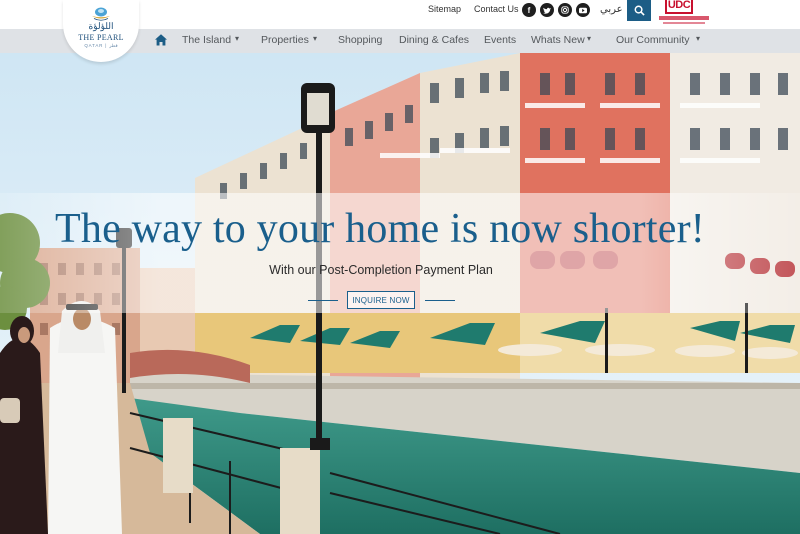 The image size is (800, 534). Describe the element at coordinates (444, 9) in the screenshot. I see `sitemap-link: Sitemap` at that location.